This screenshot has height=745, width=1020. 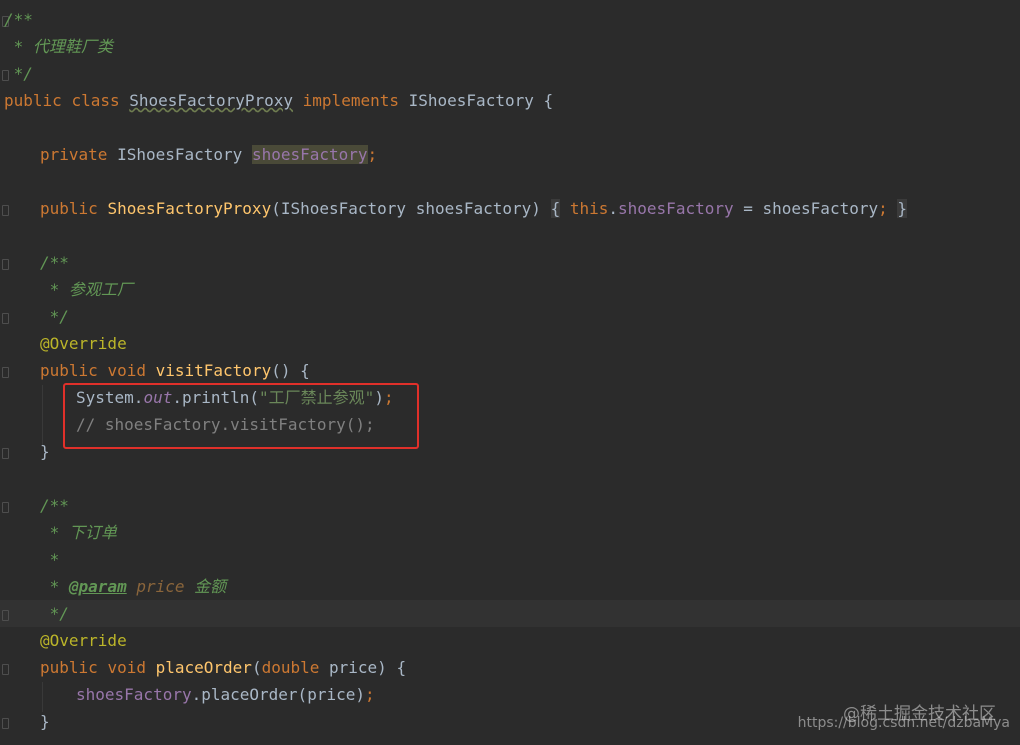 I want to click on class-name: ShoesFactoryProxy, so click(x=211, y=100).